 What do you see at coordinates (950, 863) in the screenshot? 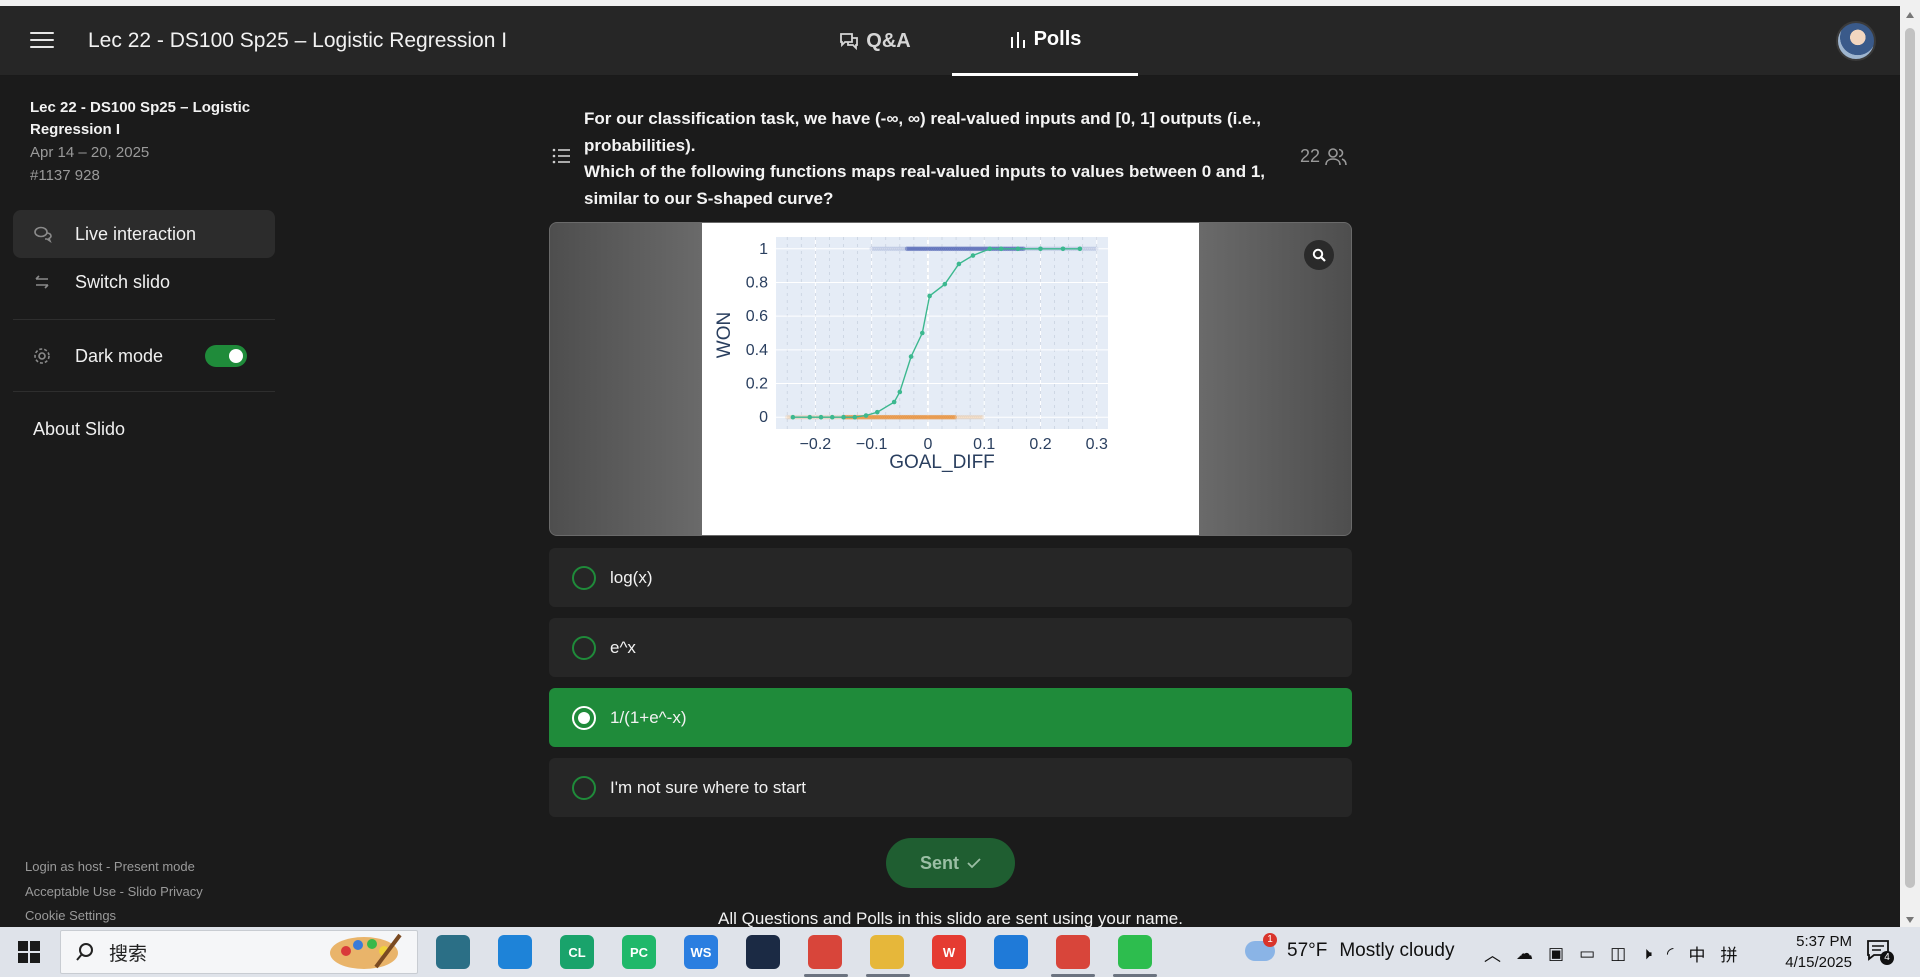
I see `sent-button: Sent` at bounding box center [950, 863].